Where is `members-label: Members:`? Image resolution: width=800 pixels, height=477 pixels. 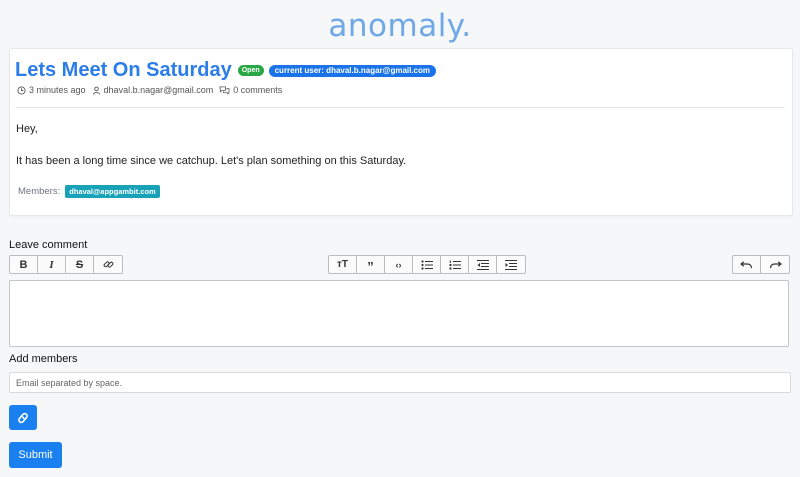 members-label: Members: is located at coordinates (39, 191).